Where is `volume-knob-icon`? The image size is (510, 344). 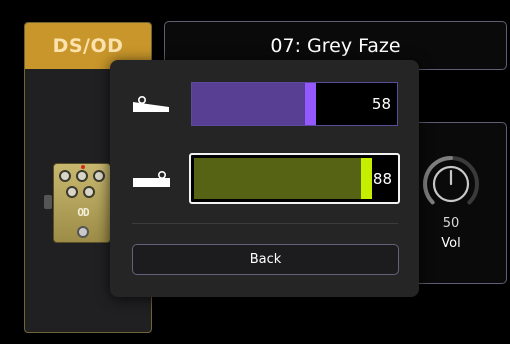 volume-knob-icon is located at coordinates (451, 184).